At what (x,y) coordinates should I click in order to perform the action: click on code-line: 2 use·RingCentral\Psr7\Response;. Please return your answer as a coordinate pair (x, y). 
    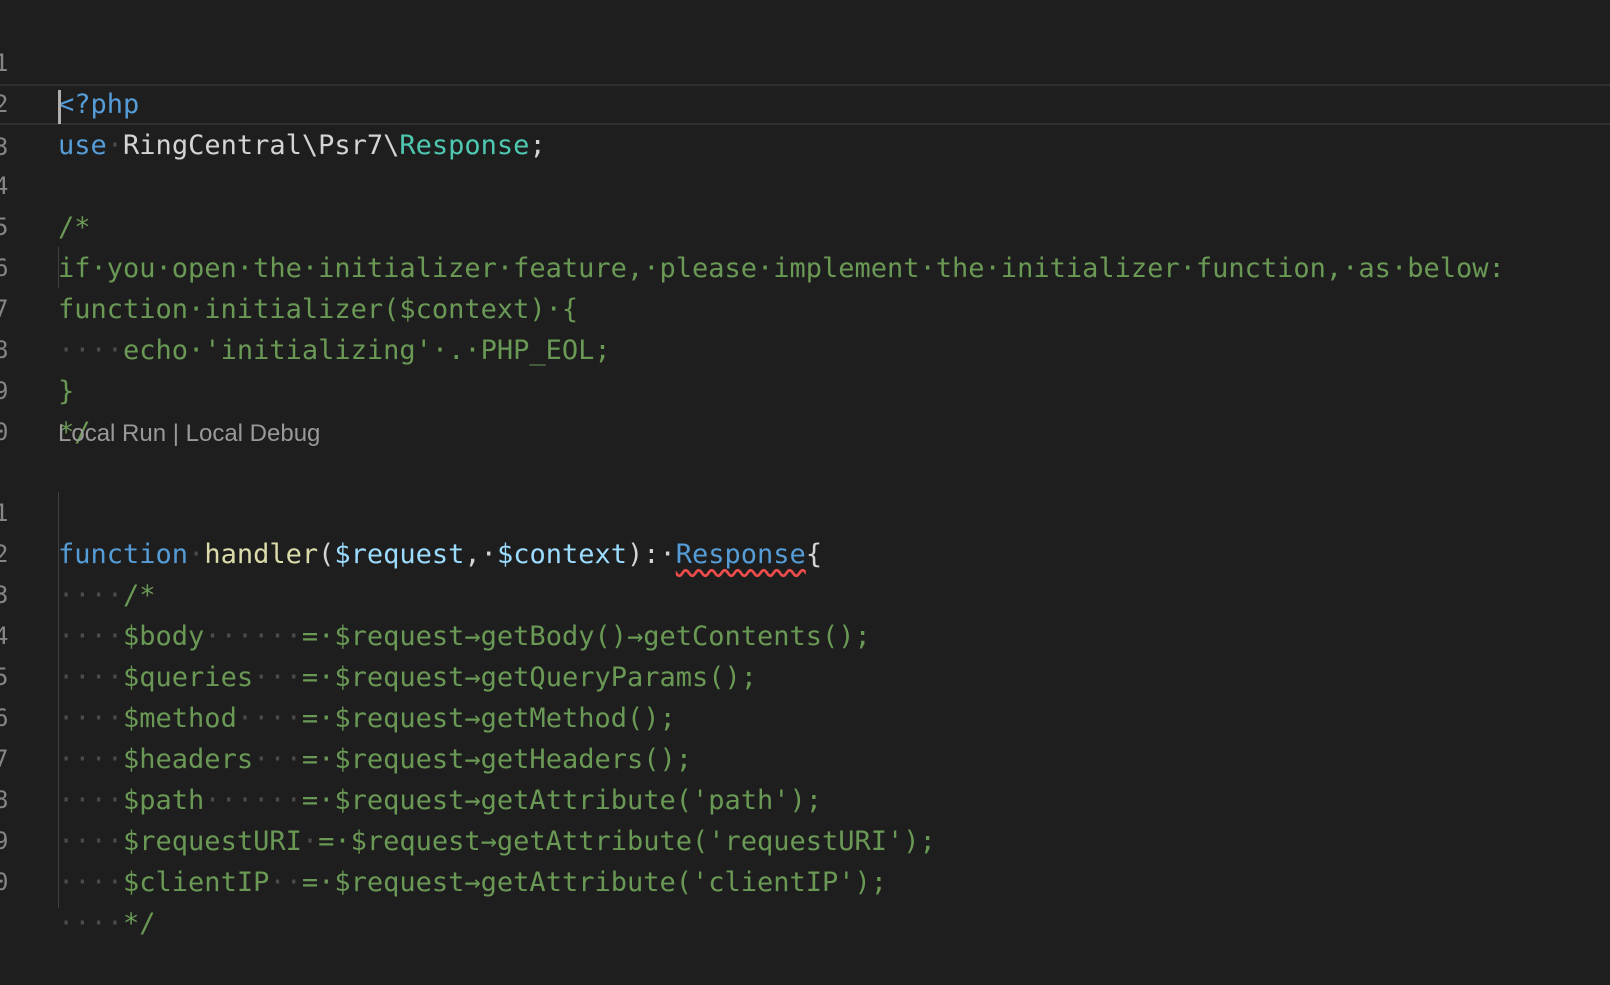
    Looking at the image, I should click on (805, 102).